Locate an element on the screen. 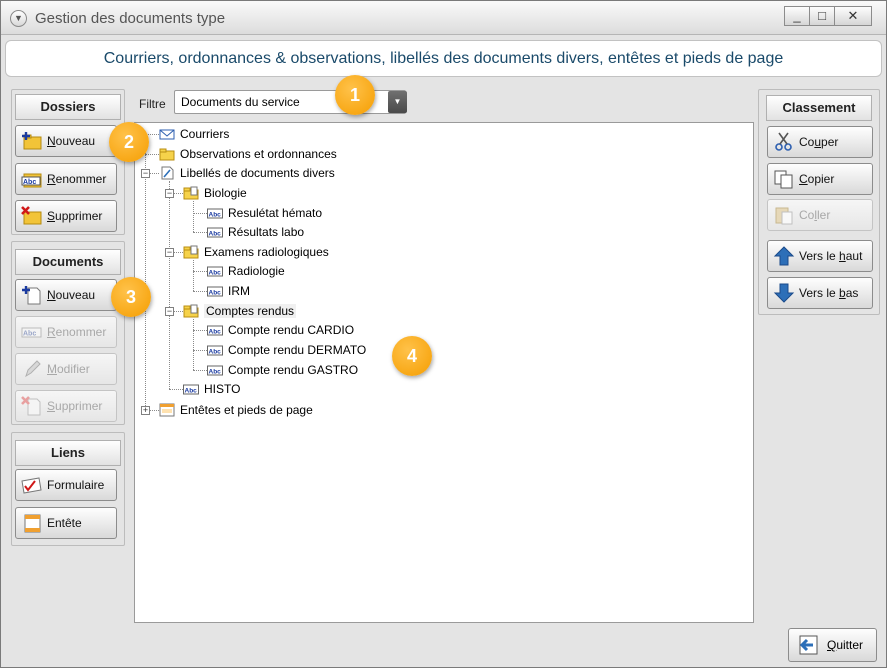 The width and height of the screenshot is (887, 668). tree-item-label: Compte rendu GASTRO is located at coordinates (293, 370).